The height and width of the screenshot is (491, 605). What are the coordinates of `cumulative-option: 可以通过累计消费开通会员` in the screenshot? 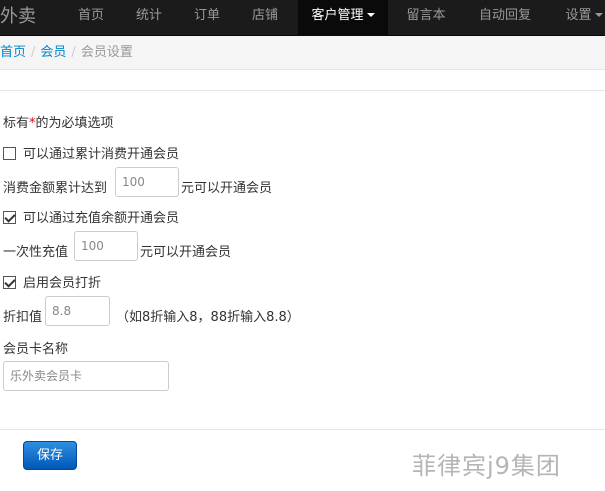 It's located at (91, 152).